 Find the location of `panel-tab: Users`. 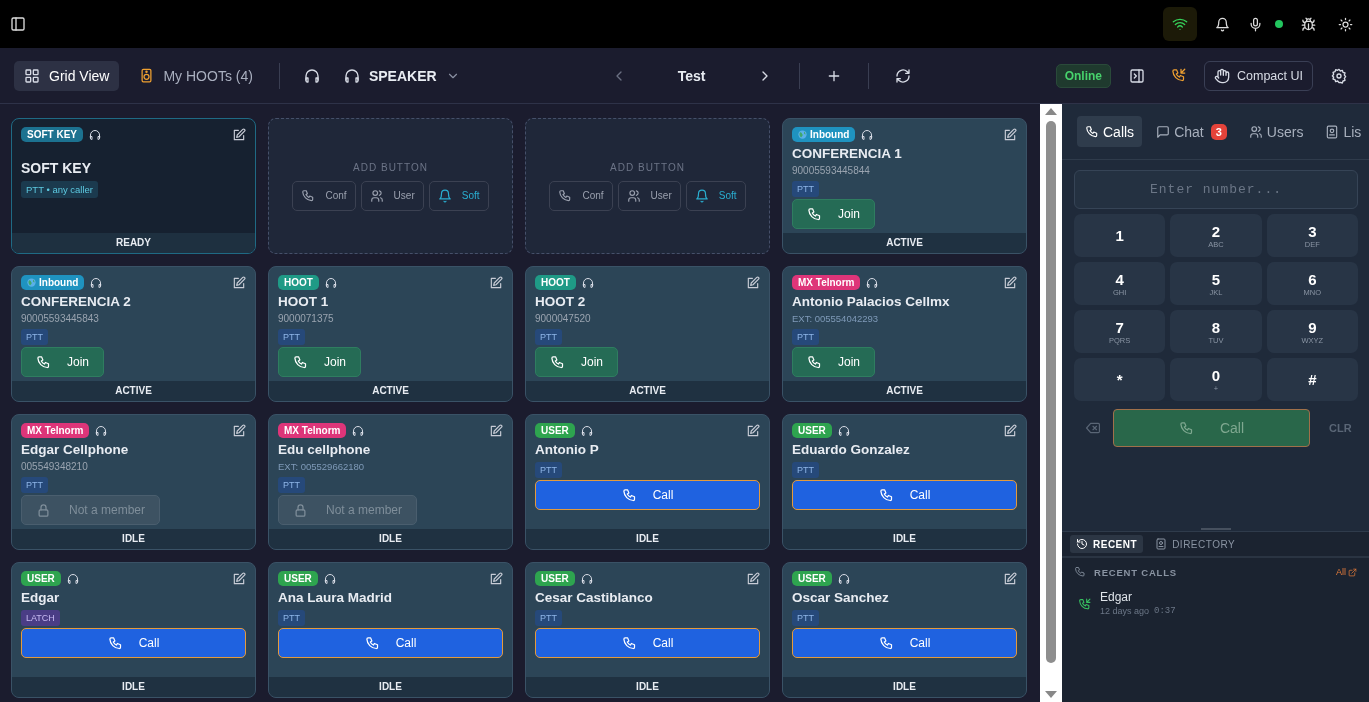

panel-tab: Users is located at coordinates (1276, 131).